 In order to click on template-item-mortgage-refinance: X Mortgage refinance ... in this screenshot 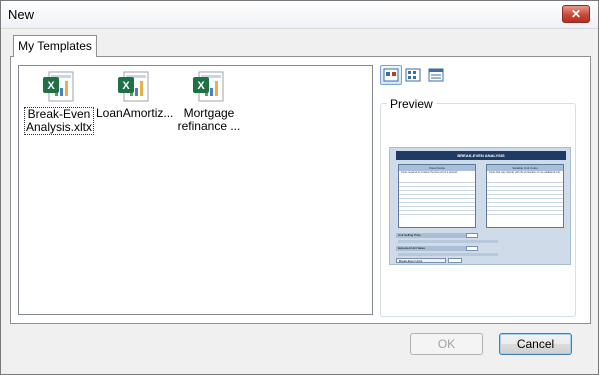, I will do `click(209, 101)`.